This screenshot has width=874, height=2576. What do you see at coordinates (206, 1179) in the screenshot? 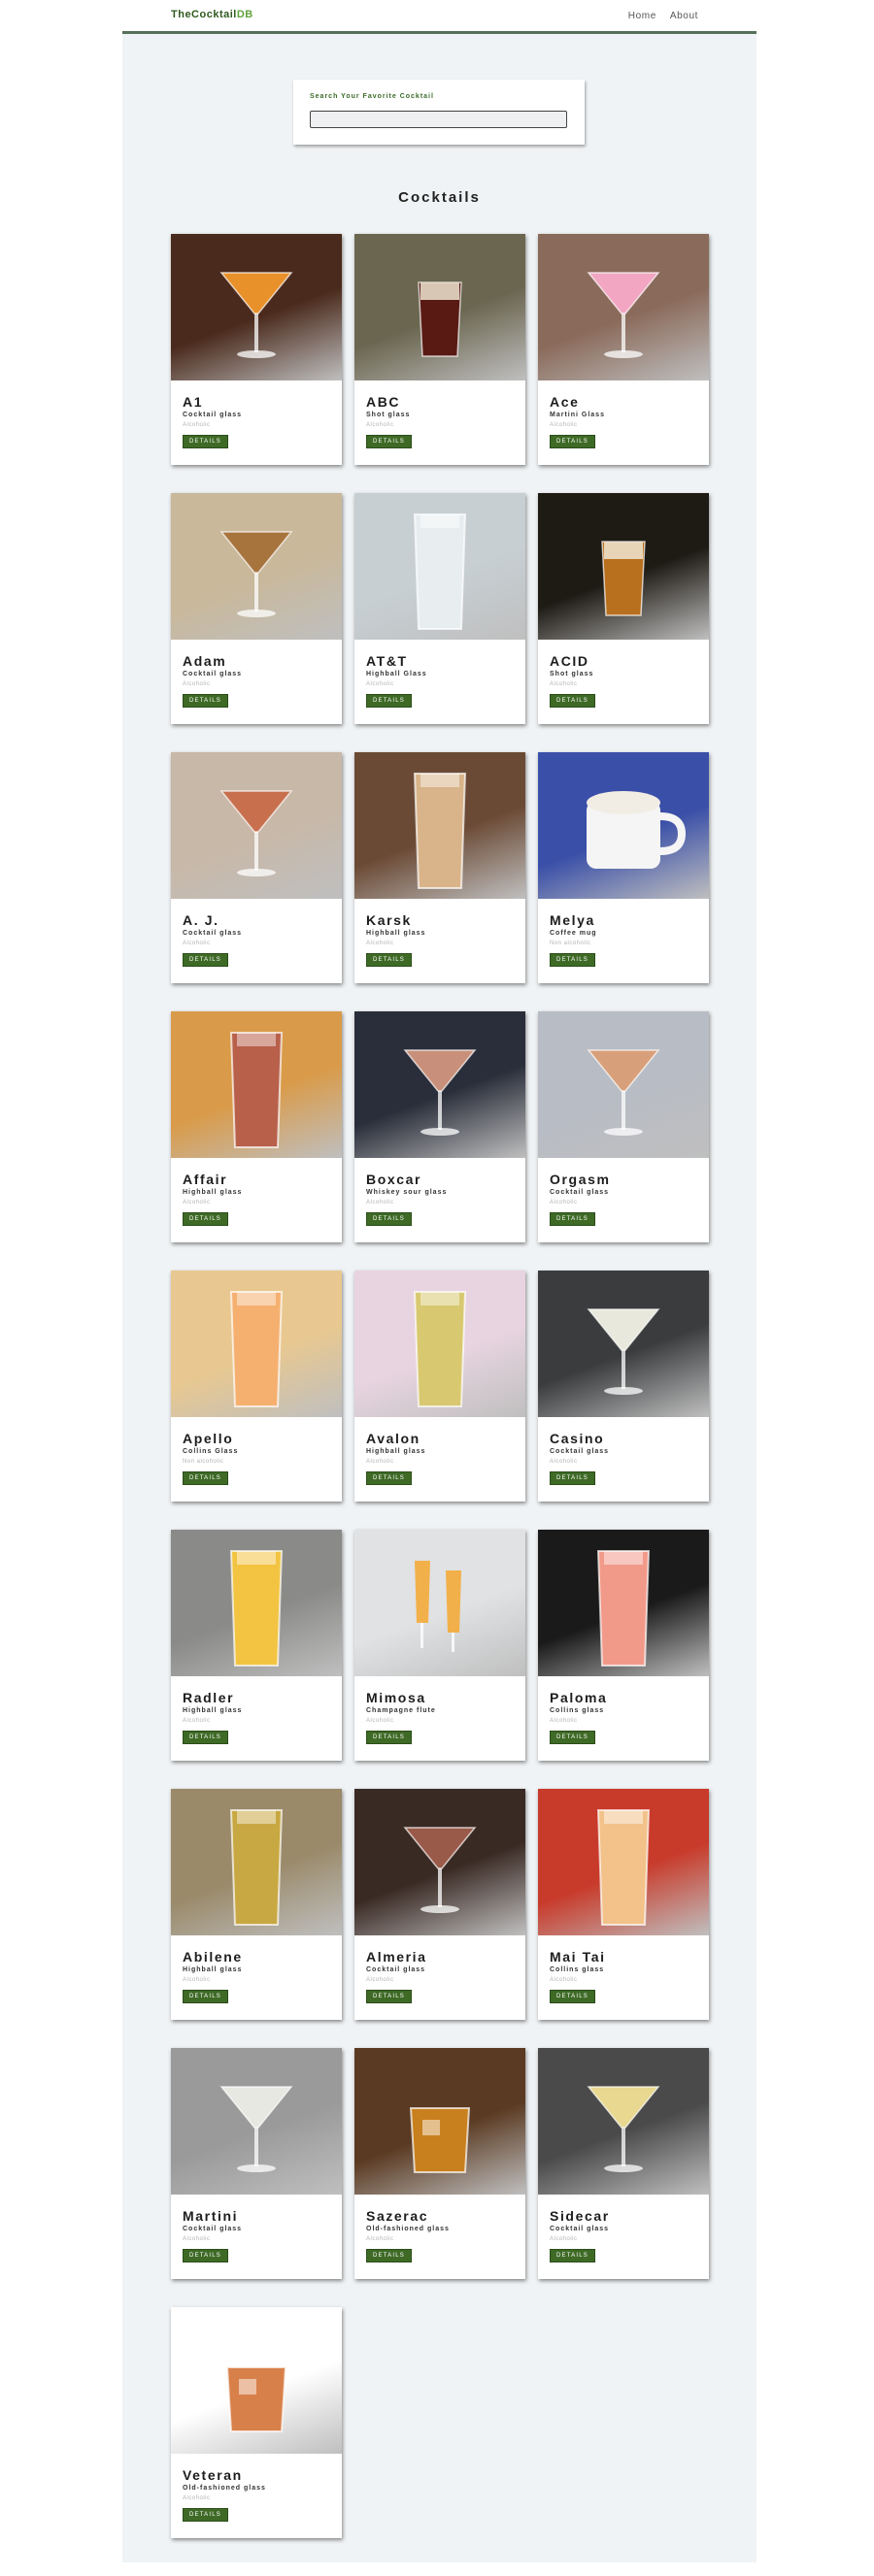
I see `cocktail-name: Affair` at bounding box center [206, 1179].